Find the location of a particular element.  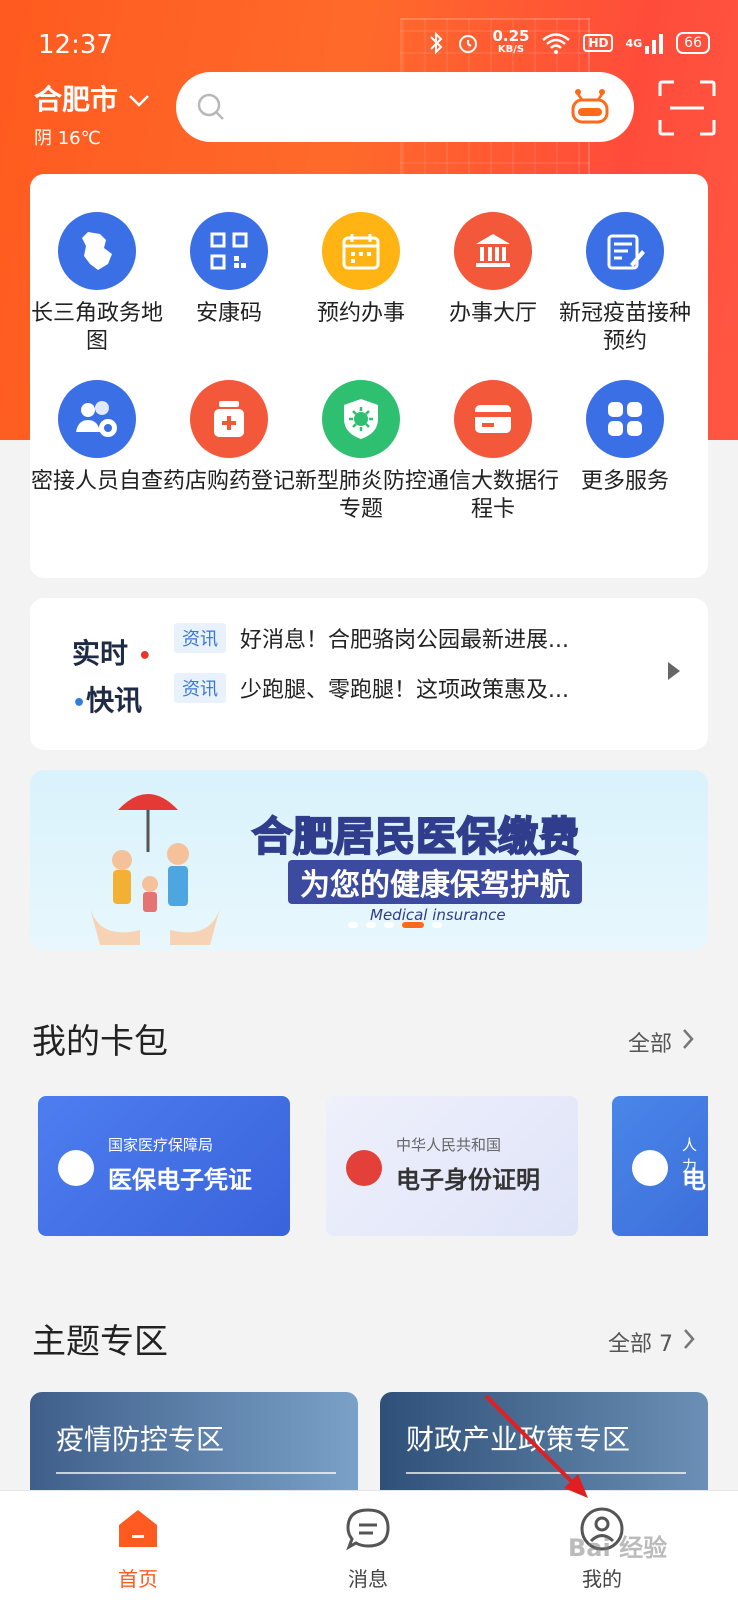

calendar-icon is located at coordinates (361, 251).